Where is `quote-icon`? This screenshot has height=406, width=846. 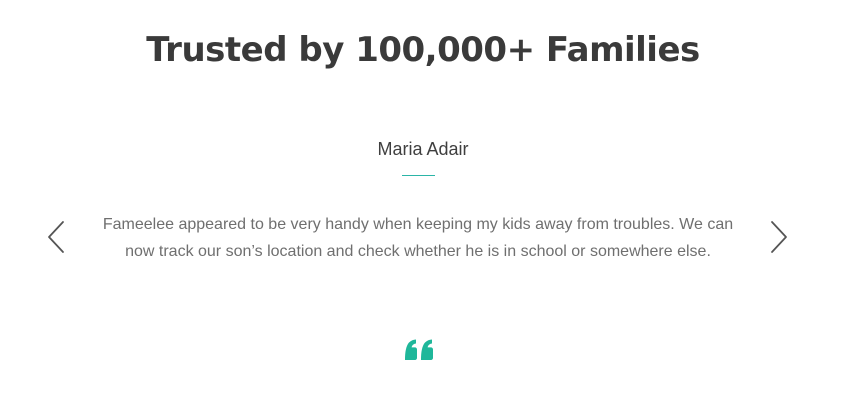 quote-icon is located at coordinates (419, 350).